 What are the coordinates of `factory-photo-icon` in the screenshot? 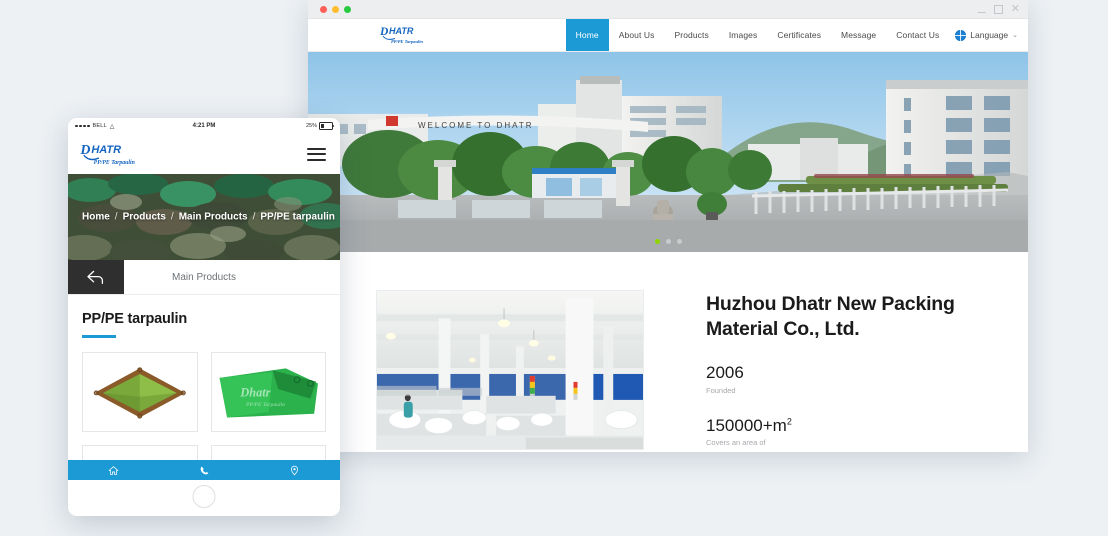 It's located at (510, 370).